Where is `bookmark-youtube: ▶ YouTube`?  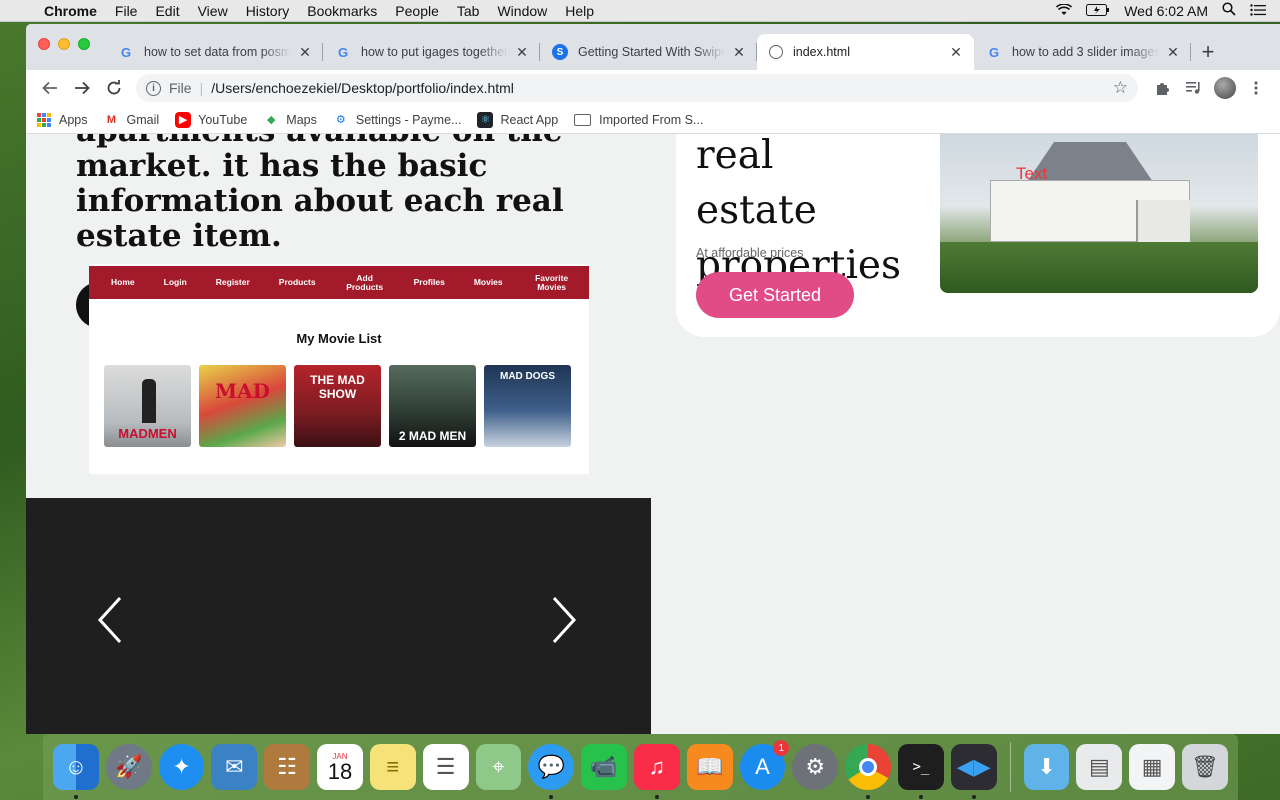 bookmark-youtube: ▶ YouTube is located at coordinates (211, 119).